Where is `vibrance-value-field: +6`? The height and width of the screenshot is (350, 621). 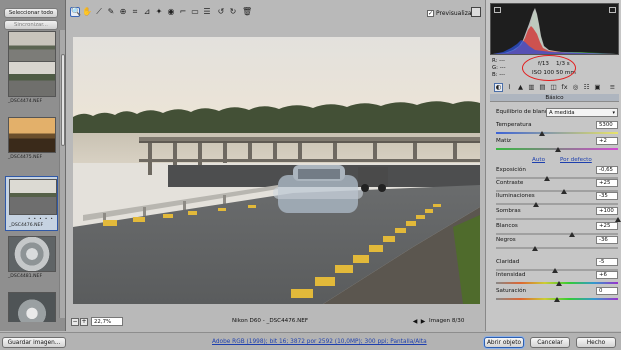 vibrance-value-field: +6 is located at coordinates (607, 275).